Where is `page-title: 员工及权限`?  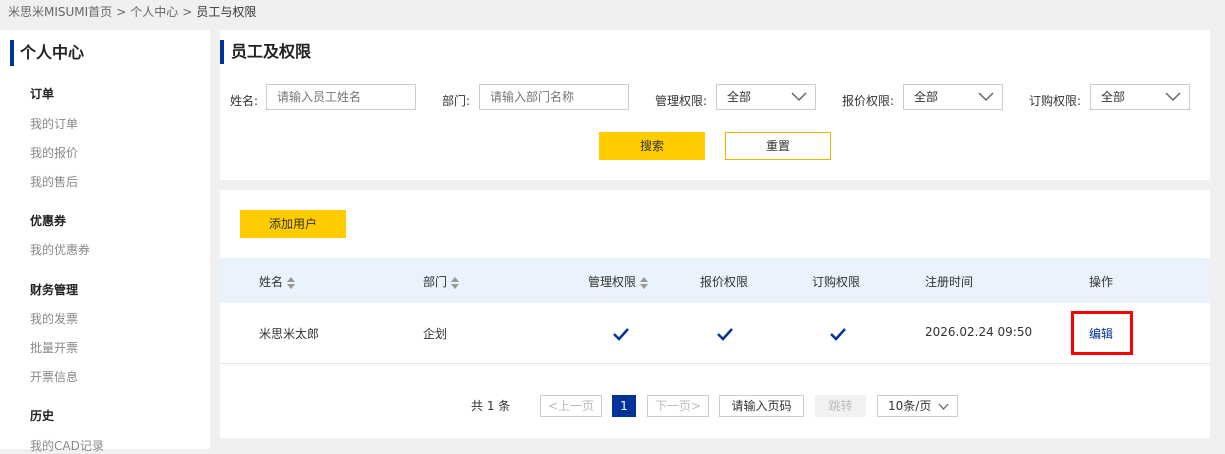 page-title: 员工及权限 is located at coordinates (265, 52).